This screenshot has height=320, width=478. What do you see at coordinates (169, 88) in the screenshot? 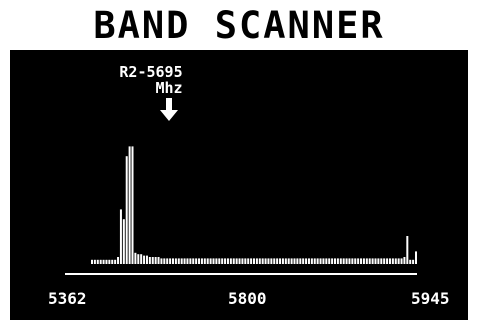
I see `marker-unit-label: Mhz` at bounding box center [169, 88].